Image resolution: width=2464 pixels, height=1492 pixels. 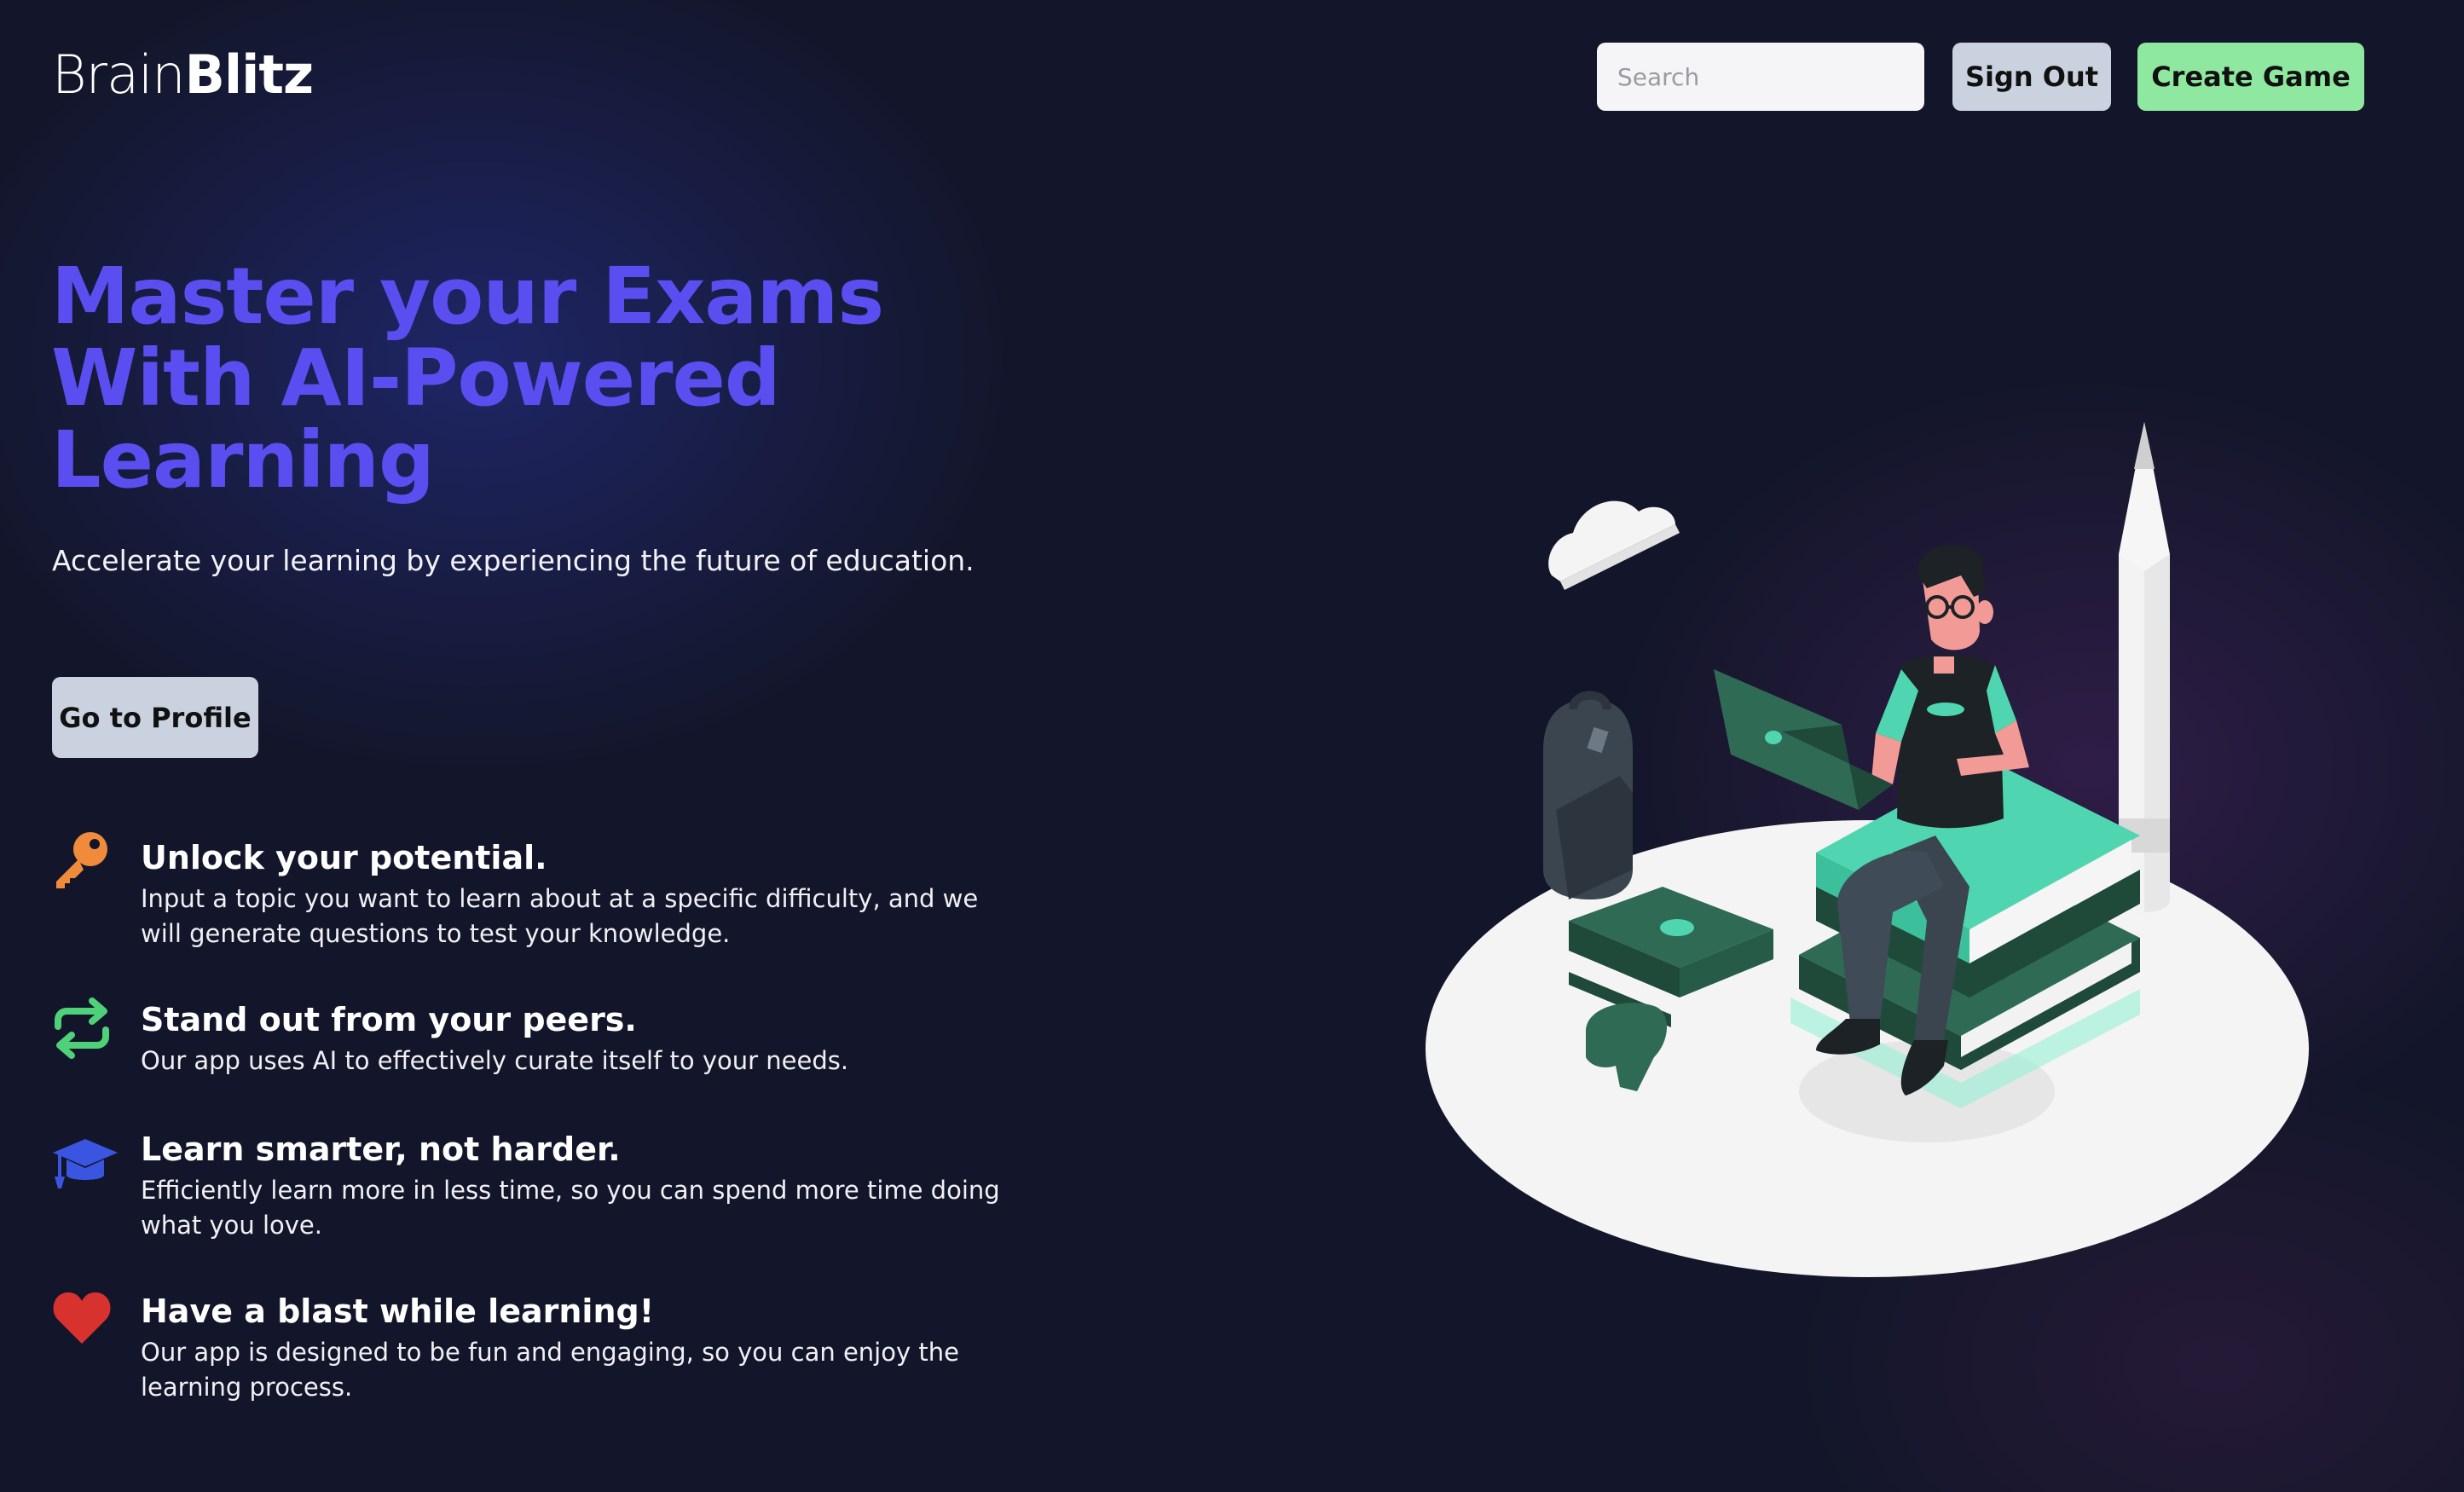 I want to click on heart-icon, so click(x=82, y=1318).